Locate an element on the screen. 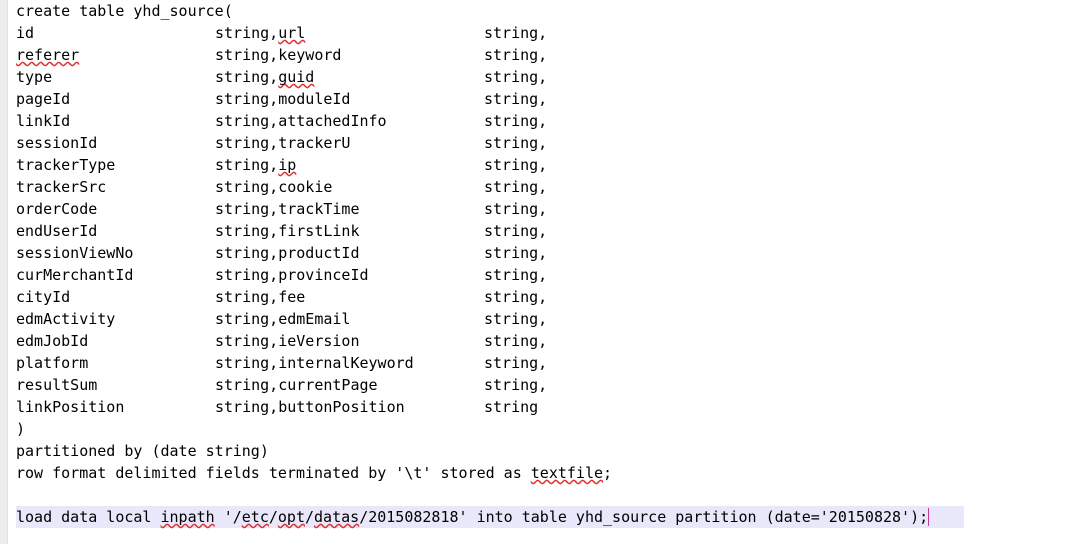  column-name-text: url is located at coordinates (292, 33).